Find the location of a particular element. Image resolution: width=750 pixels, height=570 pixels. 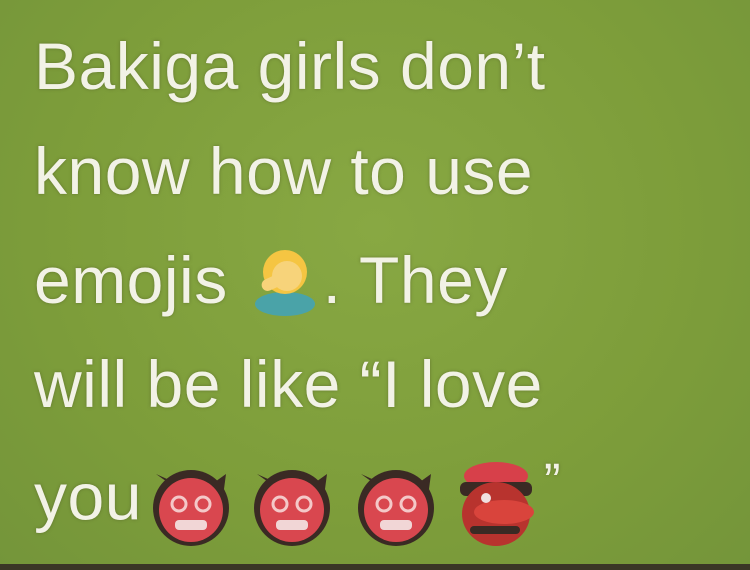

text-they: . They is located at coordinates (415, 279).